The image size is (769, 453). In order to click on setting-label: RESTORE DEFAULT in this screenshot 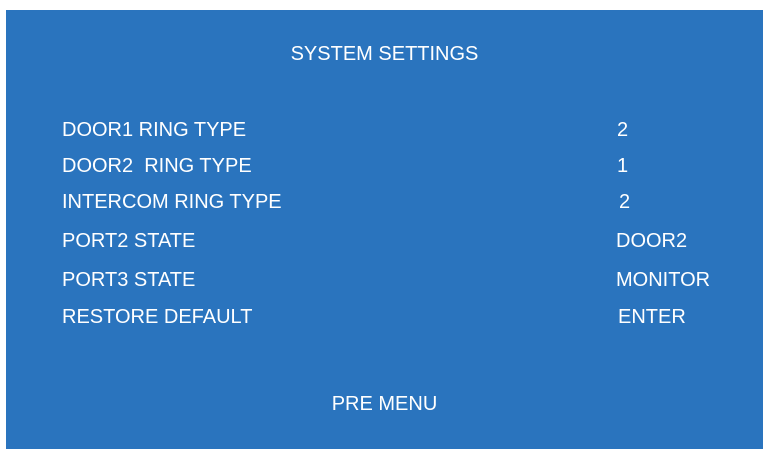, I will do `click(157, 317)`.